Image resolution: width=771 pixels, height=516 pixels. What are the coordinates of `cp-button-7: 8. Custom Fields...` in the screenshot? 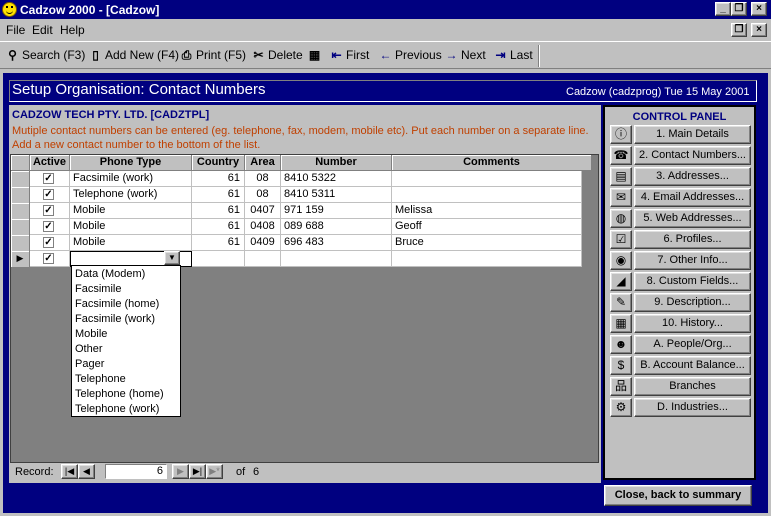 It's located at (692, 281).